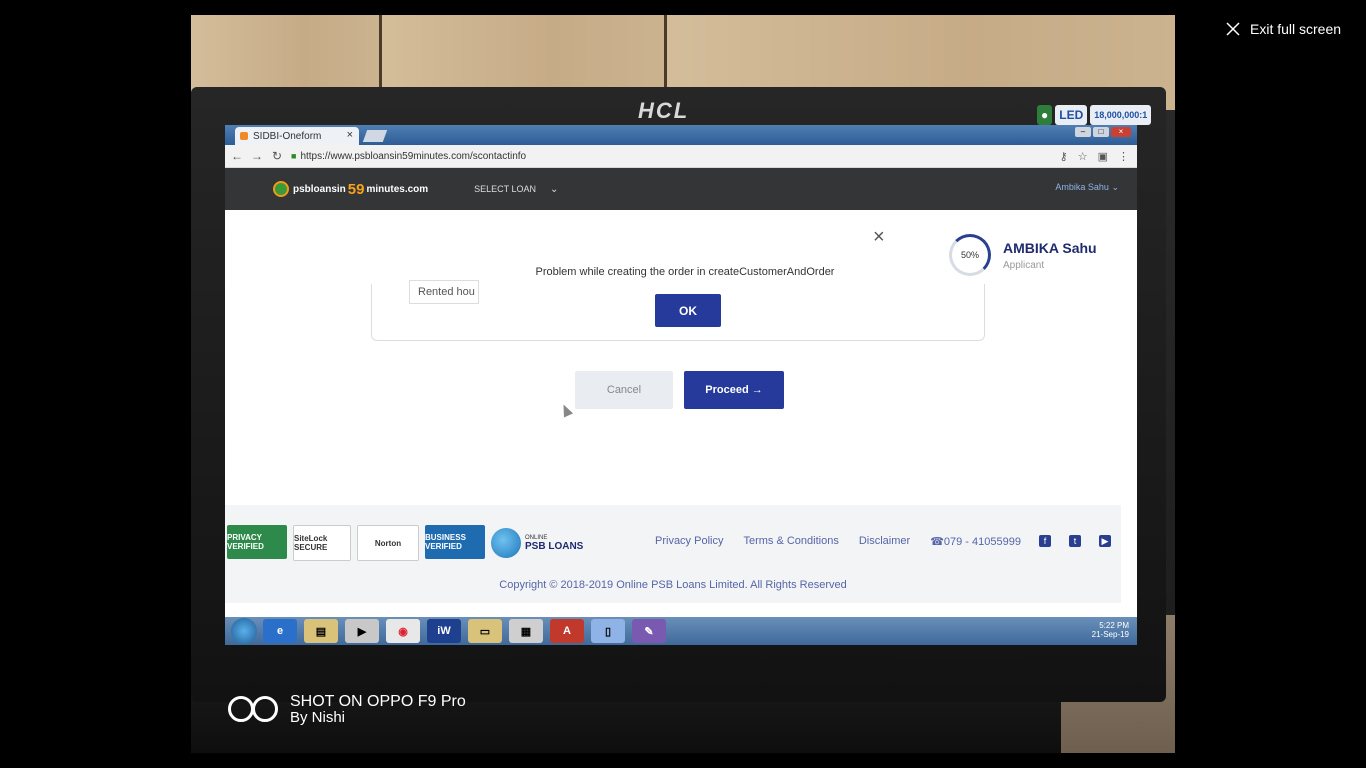 The width and height of the screenshot is (1366, 768). I want to click on address-bar-actions: ⚷ ☆ ▣ ⋮, so click(1094, 156).